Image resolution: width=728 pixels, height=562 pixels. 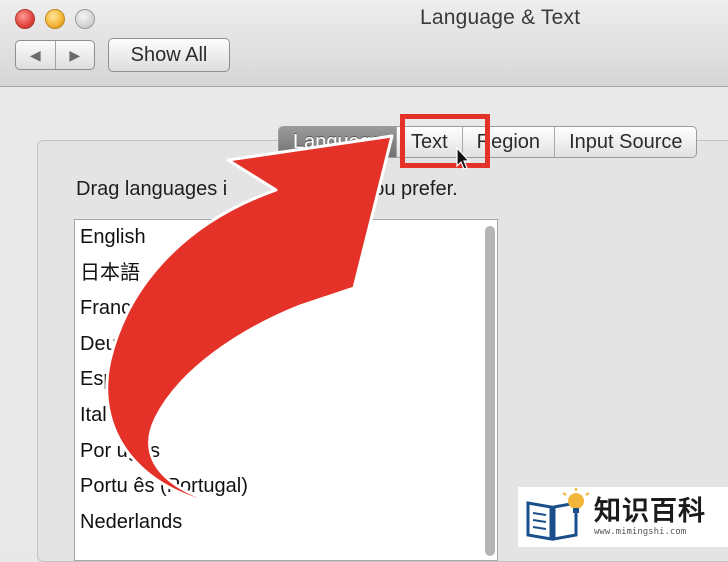 I want to click on list-item: Portu ês (Portugal), so click(x=286, y=487).